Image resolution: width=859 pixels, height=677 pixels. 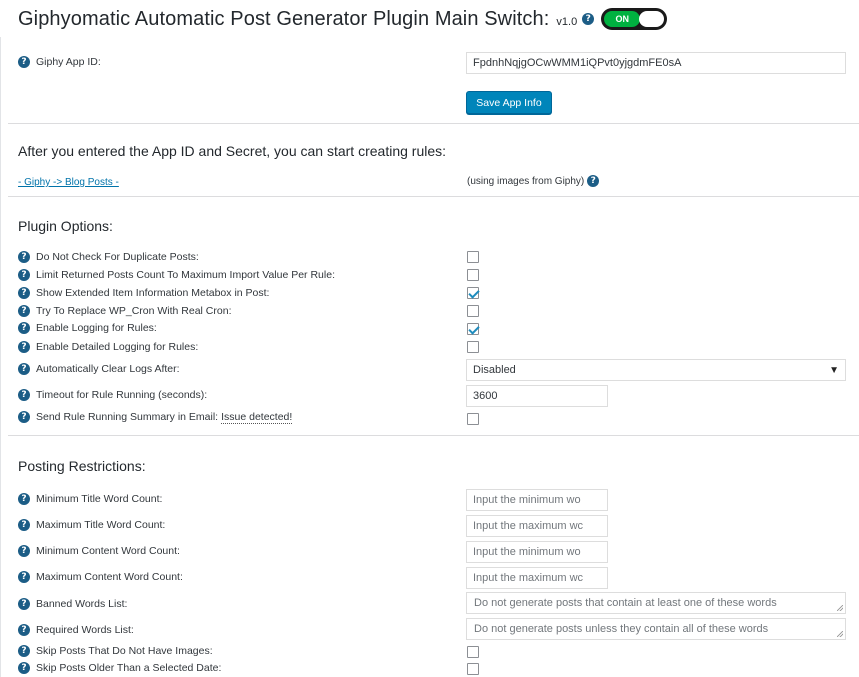 I want to click on option-row: ? Try To Replace WP_Cron With Real Cron:, so click(x=124, y=311).